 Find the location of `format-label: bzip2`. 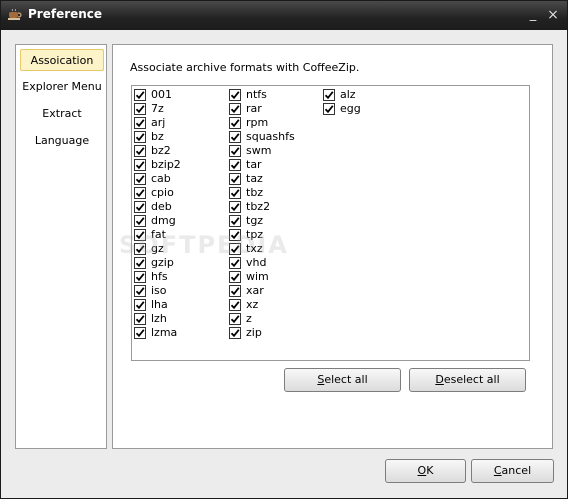

format-label: bzip2 is located at coordinates (166, 164).